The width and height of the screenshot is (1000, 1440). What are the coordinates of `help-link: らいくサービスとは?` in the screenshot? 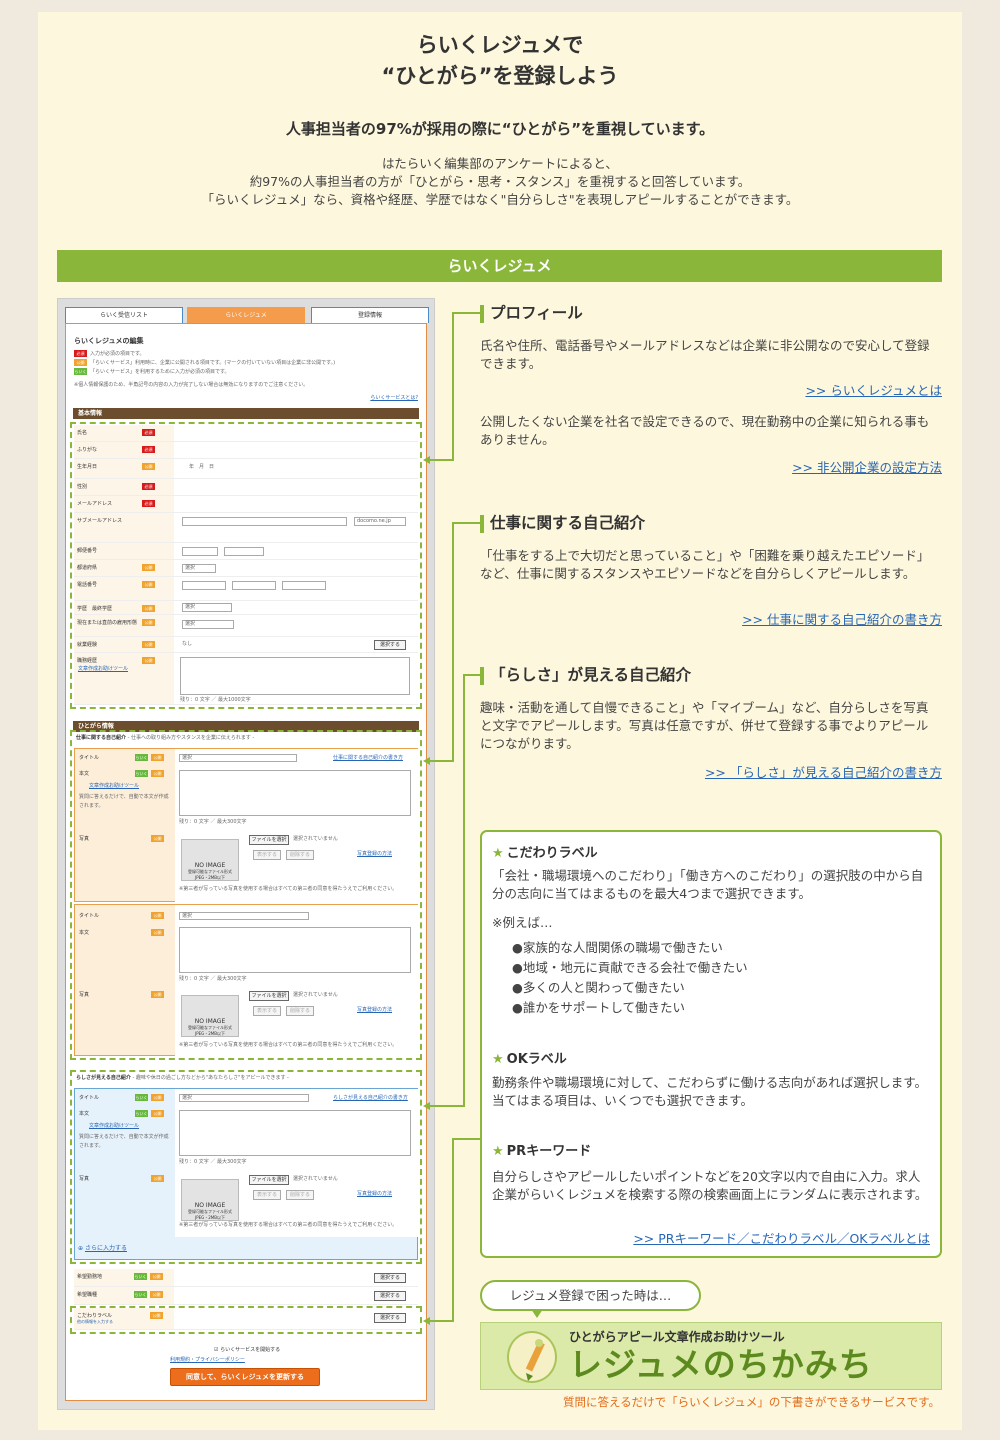 It's located at (394, 397).